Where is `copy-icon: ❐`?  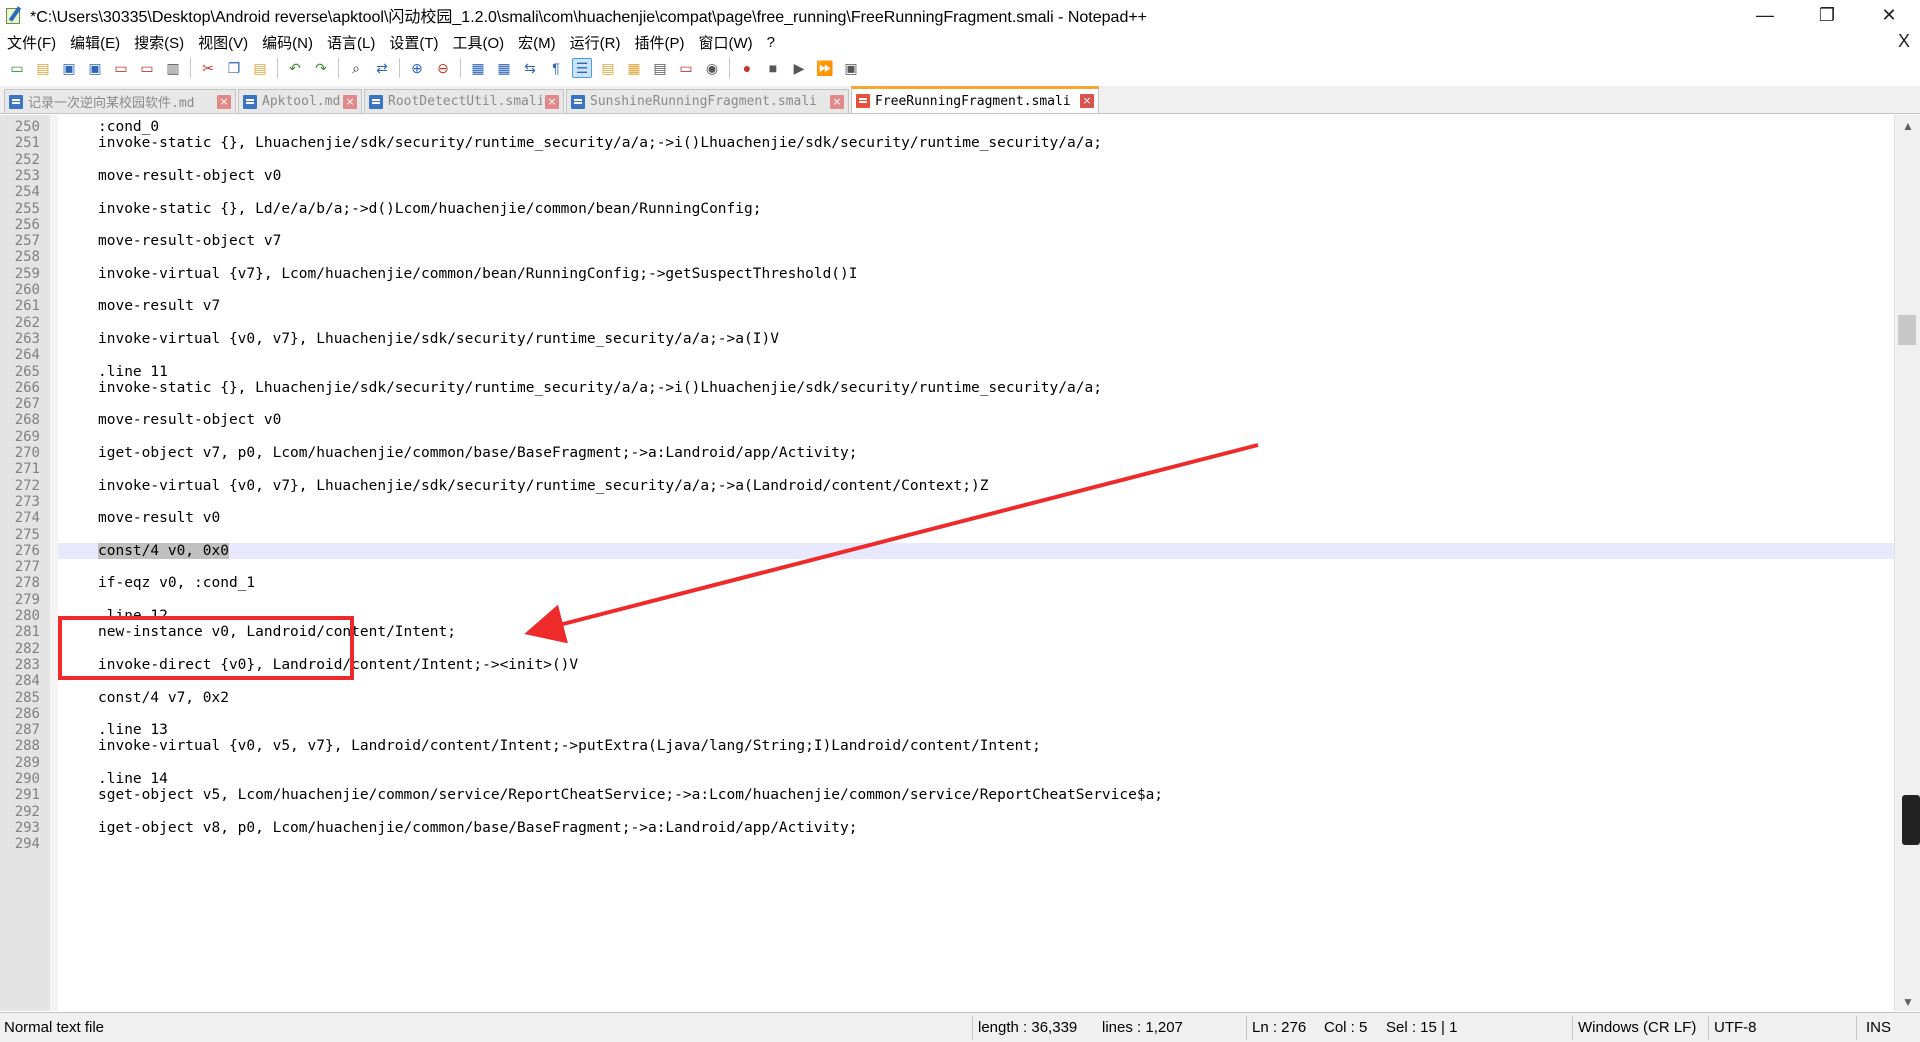 copy-icon: ❐ is located at coordinates (234, 68).